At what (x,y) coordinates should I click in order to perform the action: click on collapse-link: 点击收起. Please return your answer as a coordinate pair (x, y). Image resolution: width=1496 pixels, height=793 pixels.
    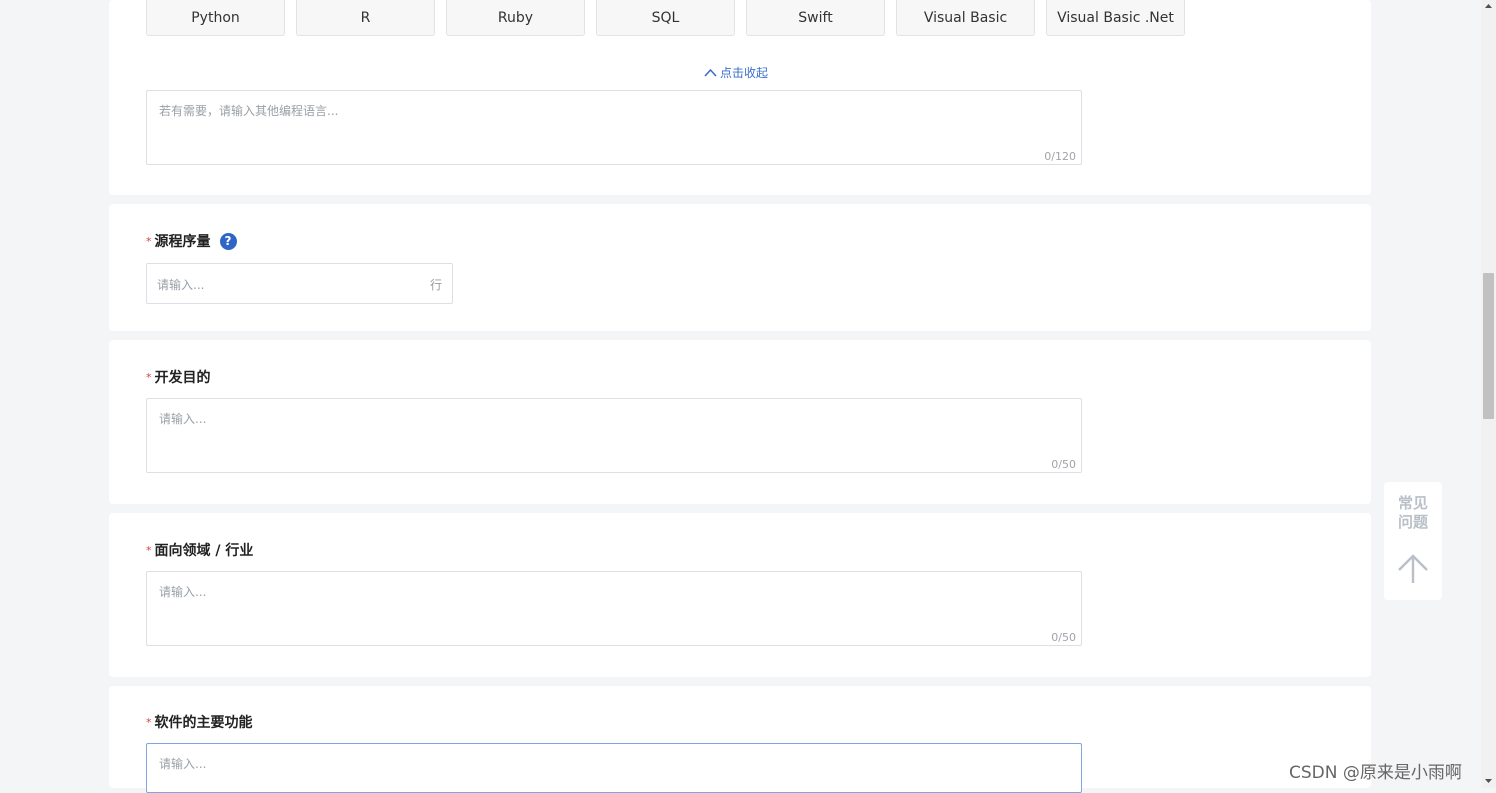
    Looking at the image, I should click on (736, 72).